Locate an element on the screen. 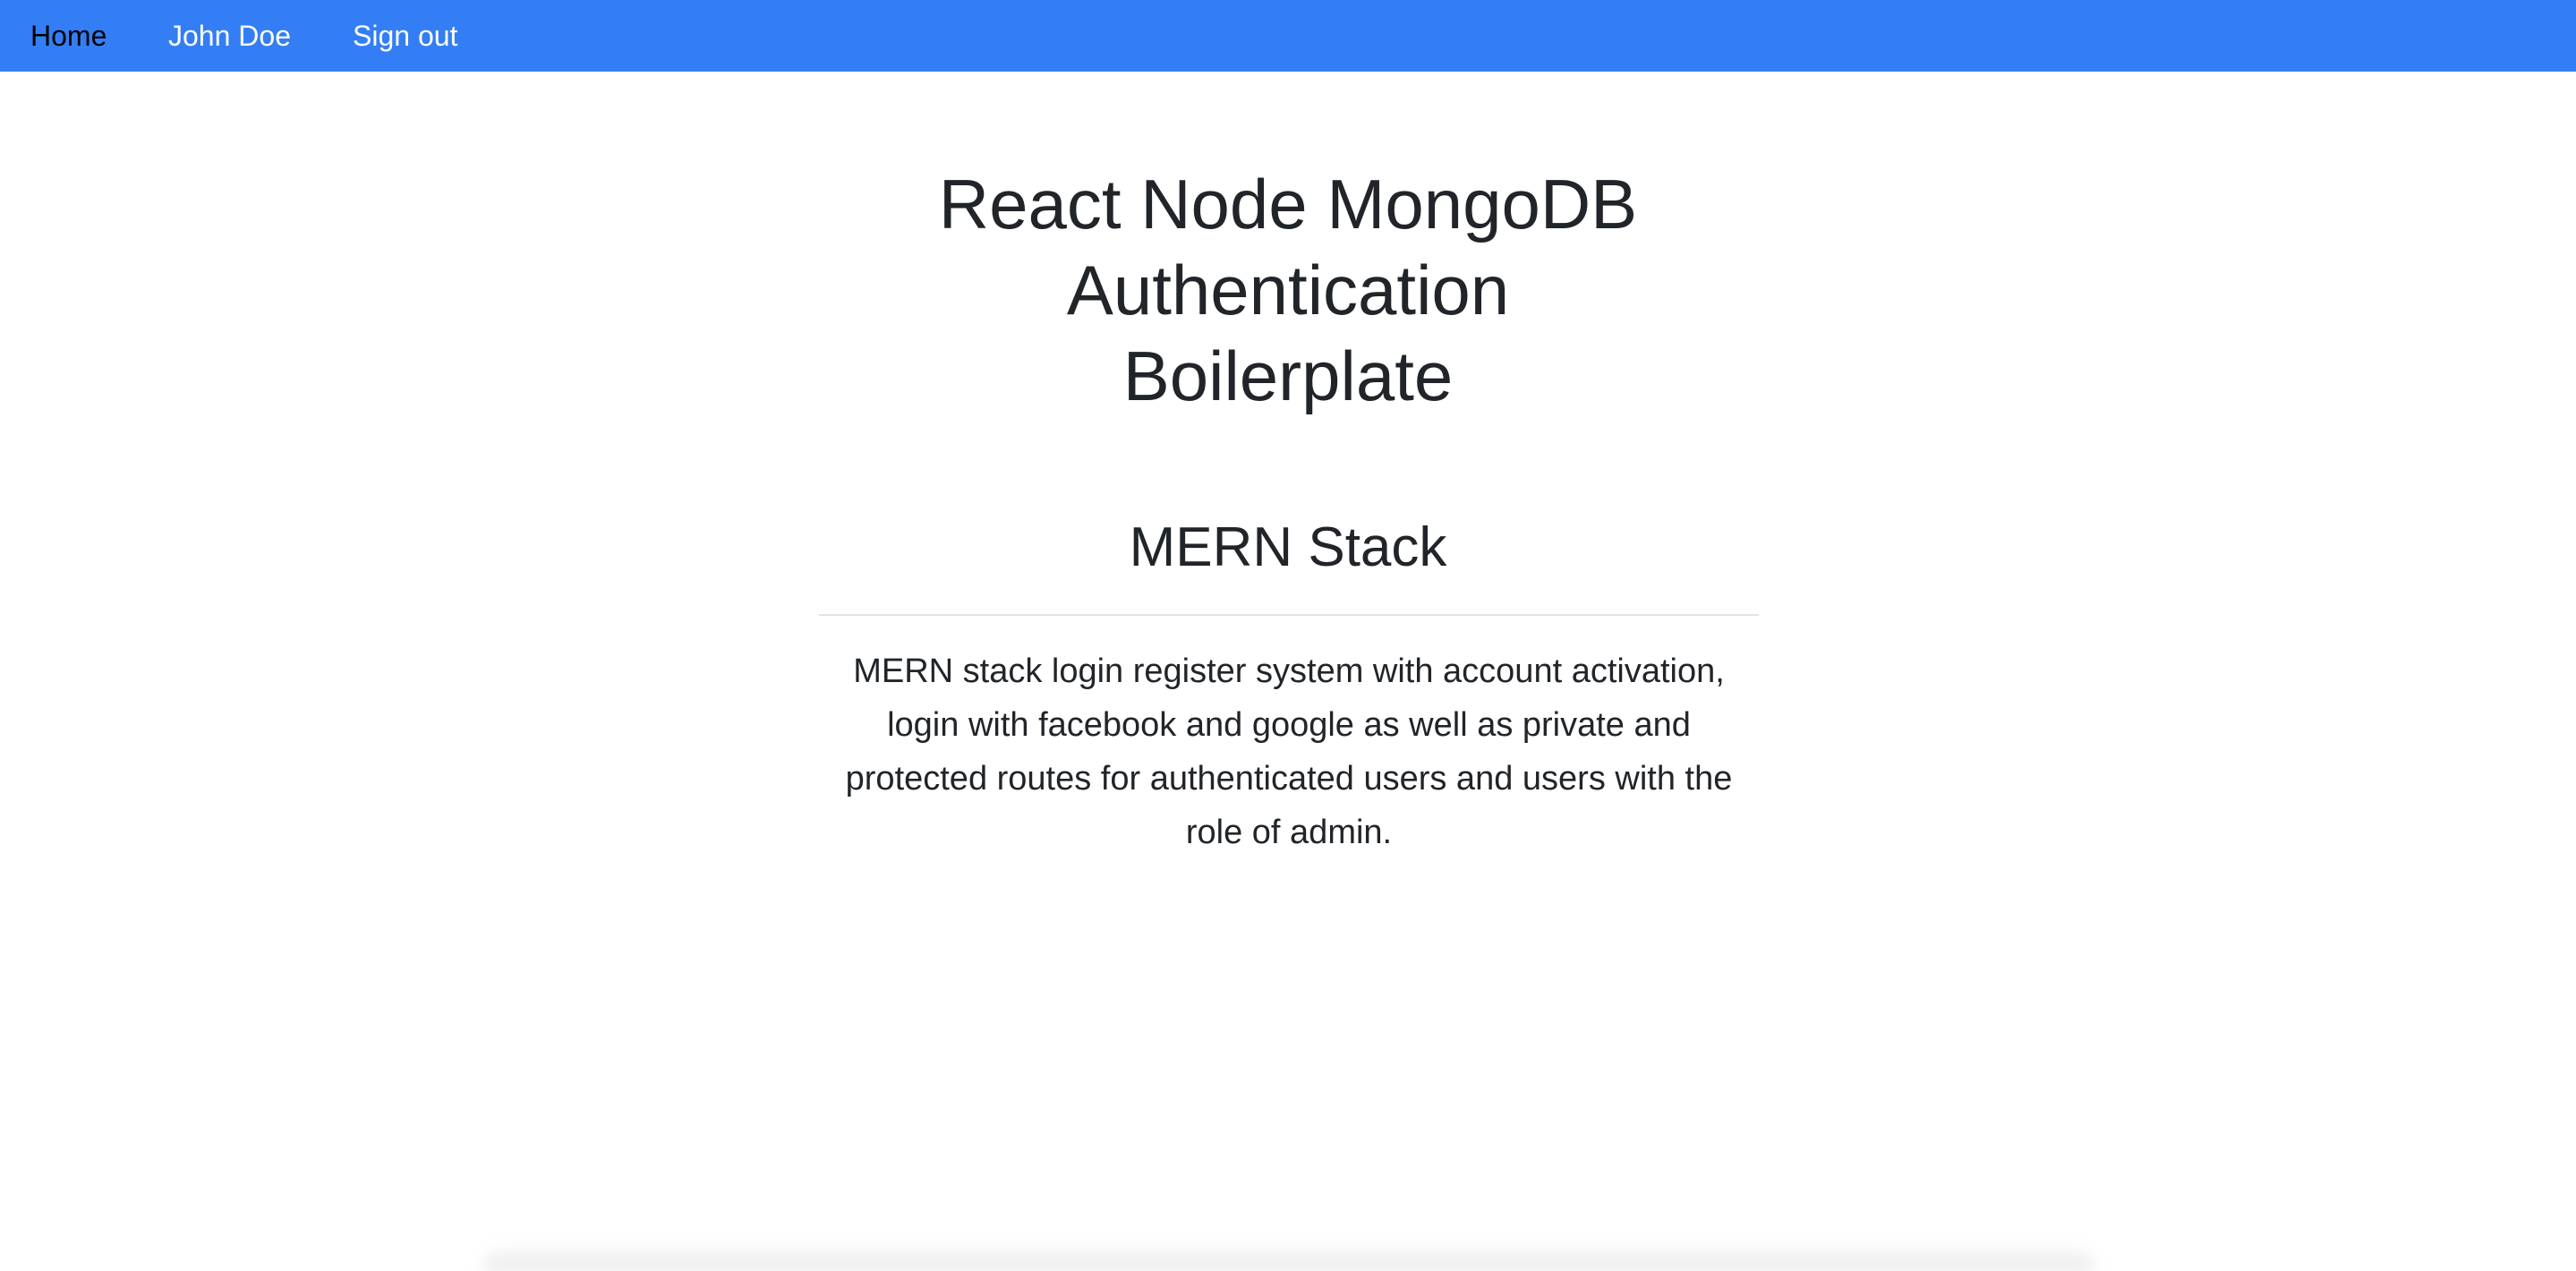  section-title: MERN Stack is located at coordinates (1288, 547).